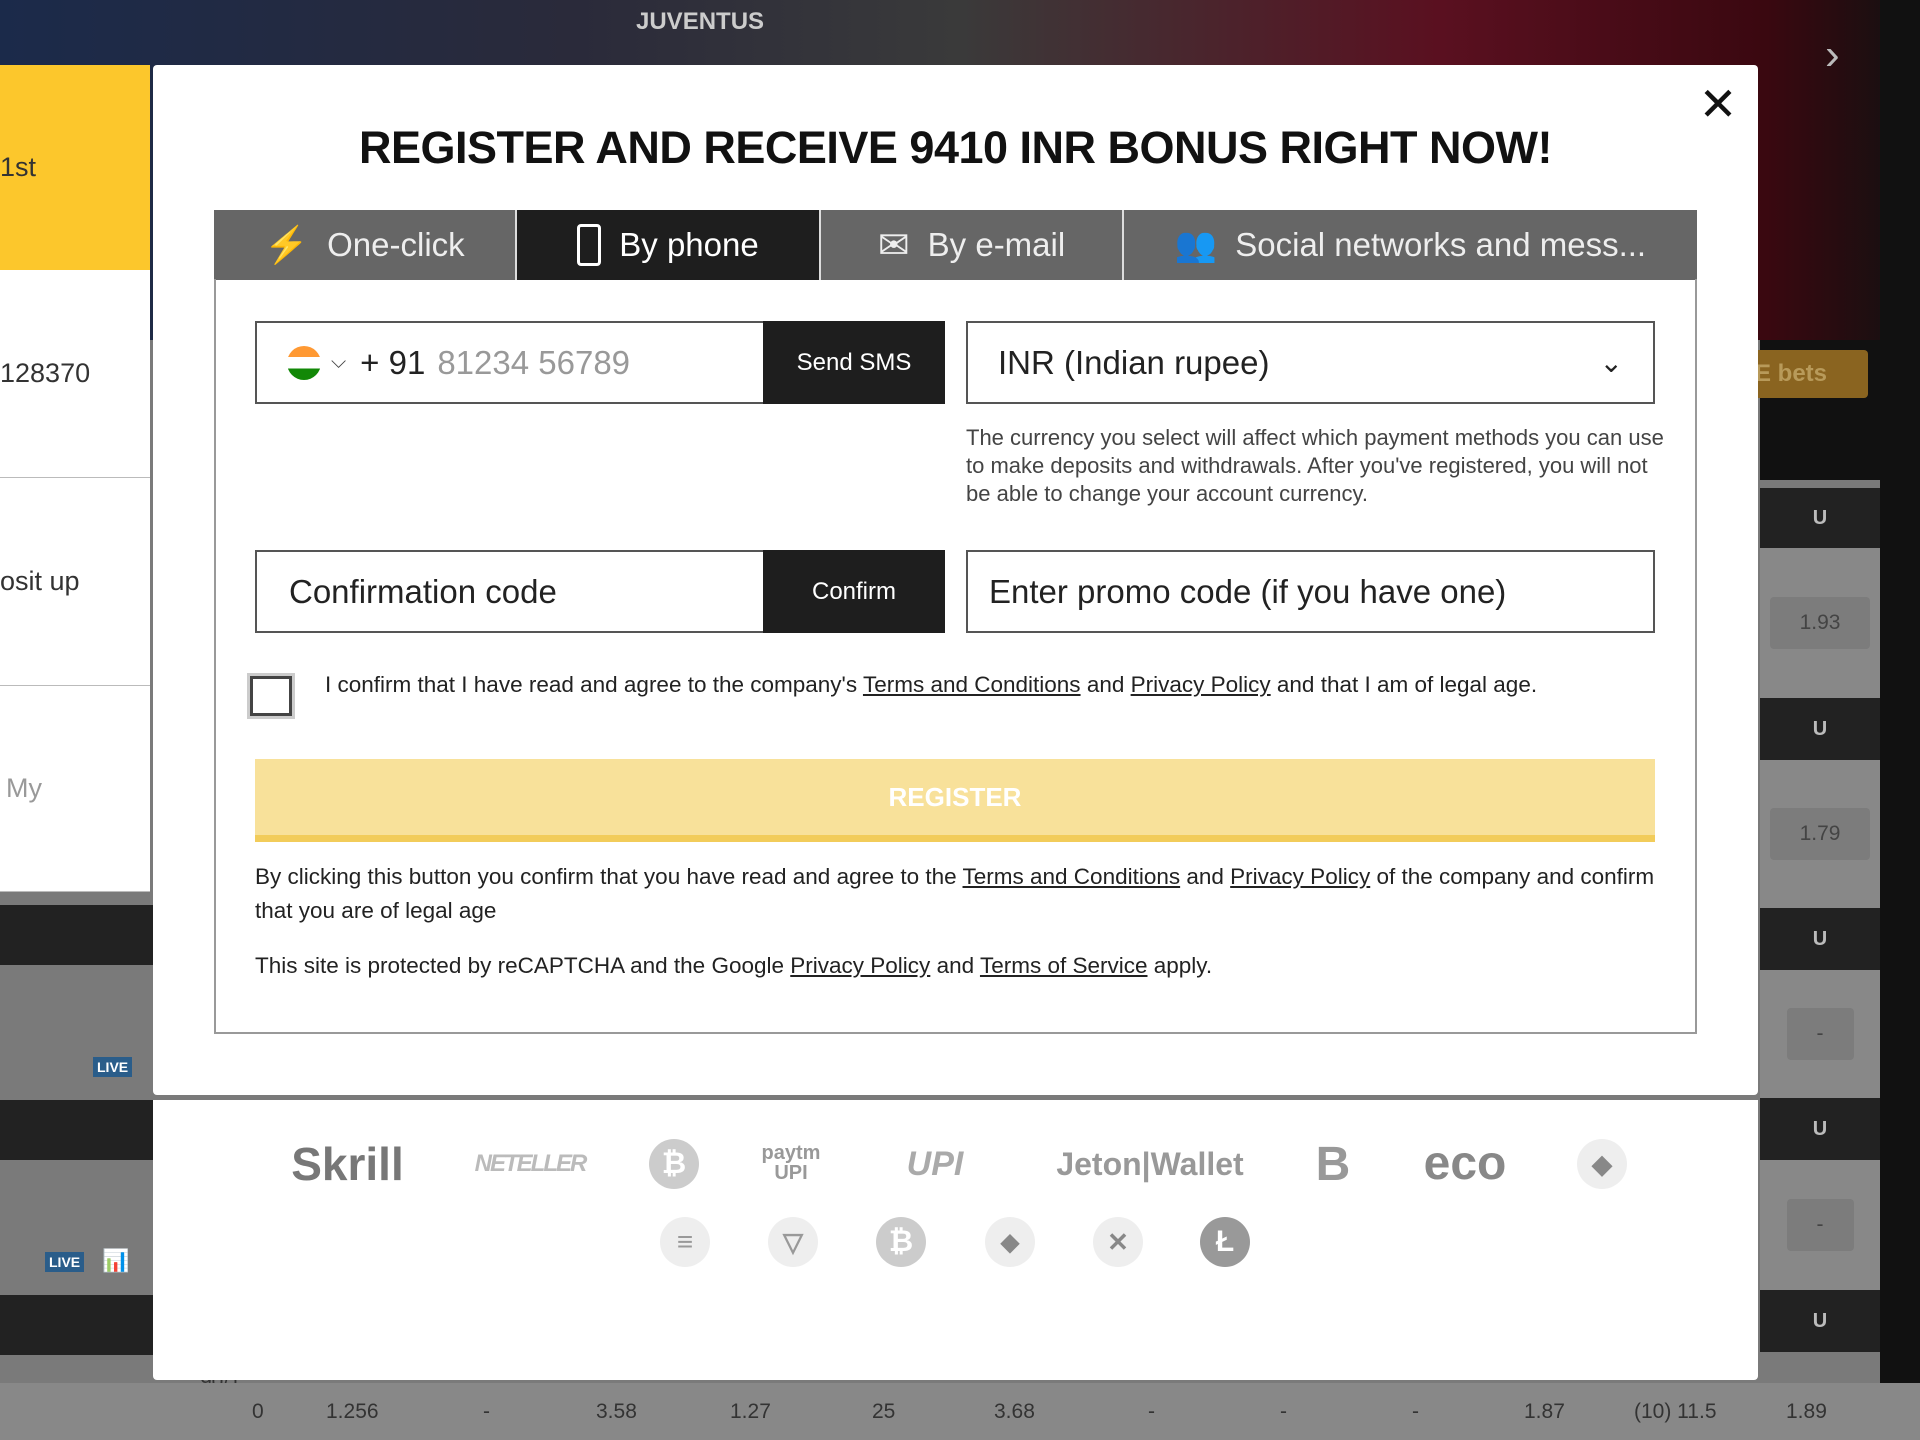  What do you see at coordinates (1832, 55) in the screenshot?
I see `carousel-next-icon: ›` at bounding box center [1832, 55].